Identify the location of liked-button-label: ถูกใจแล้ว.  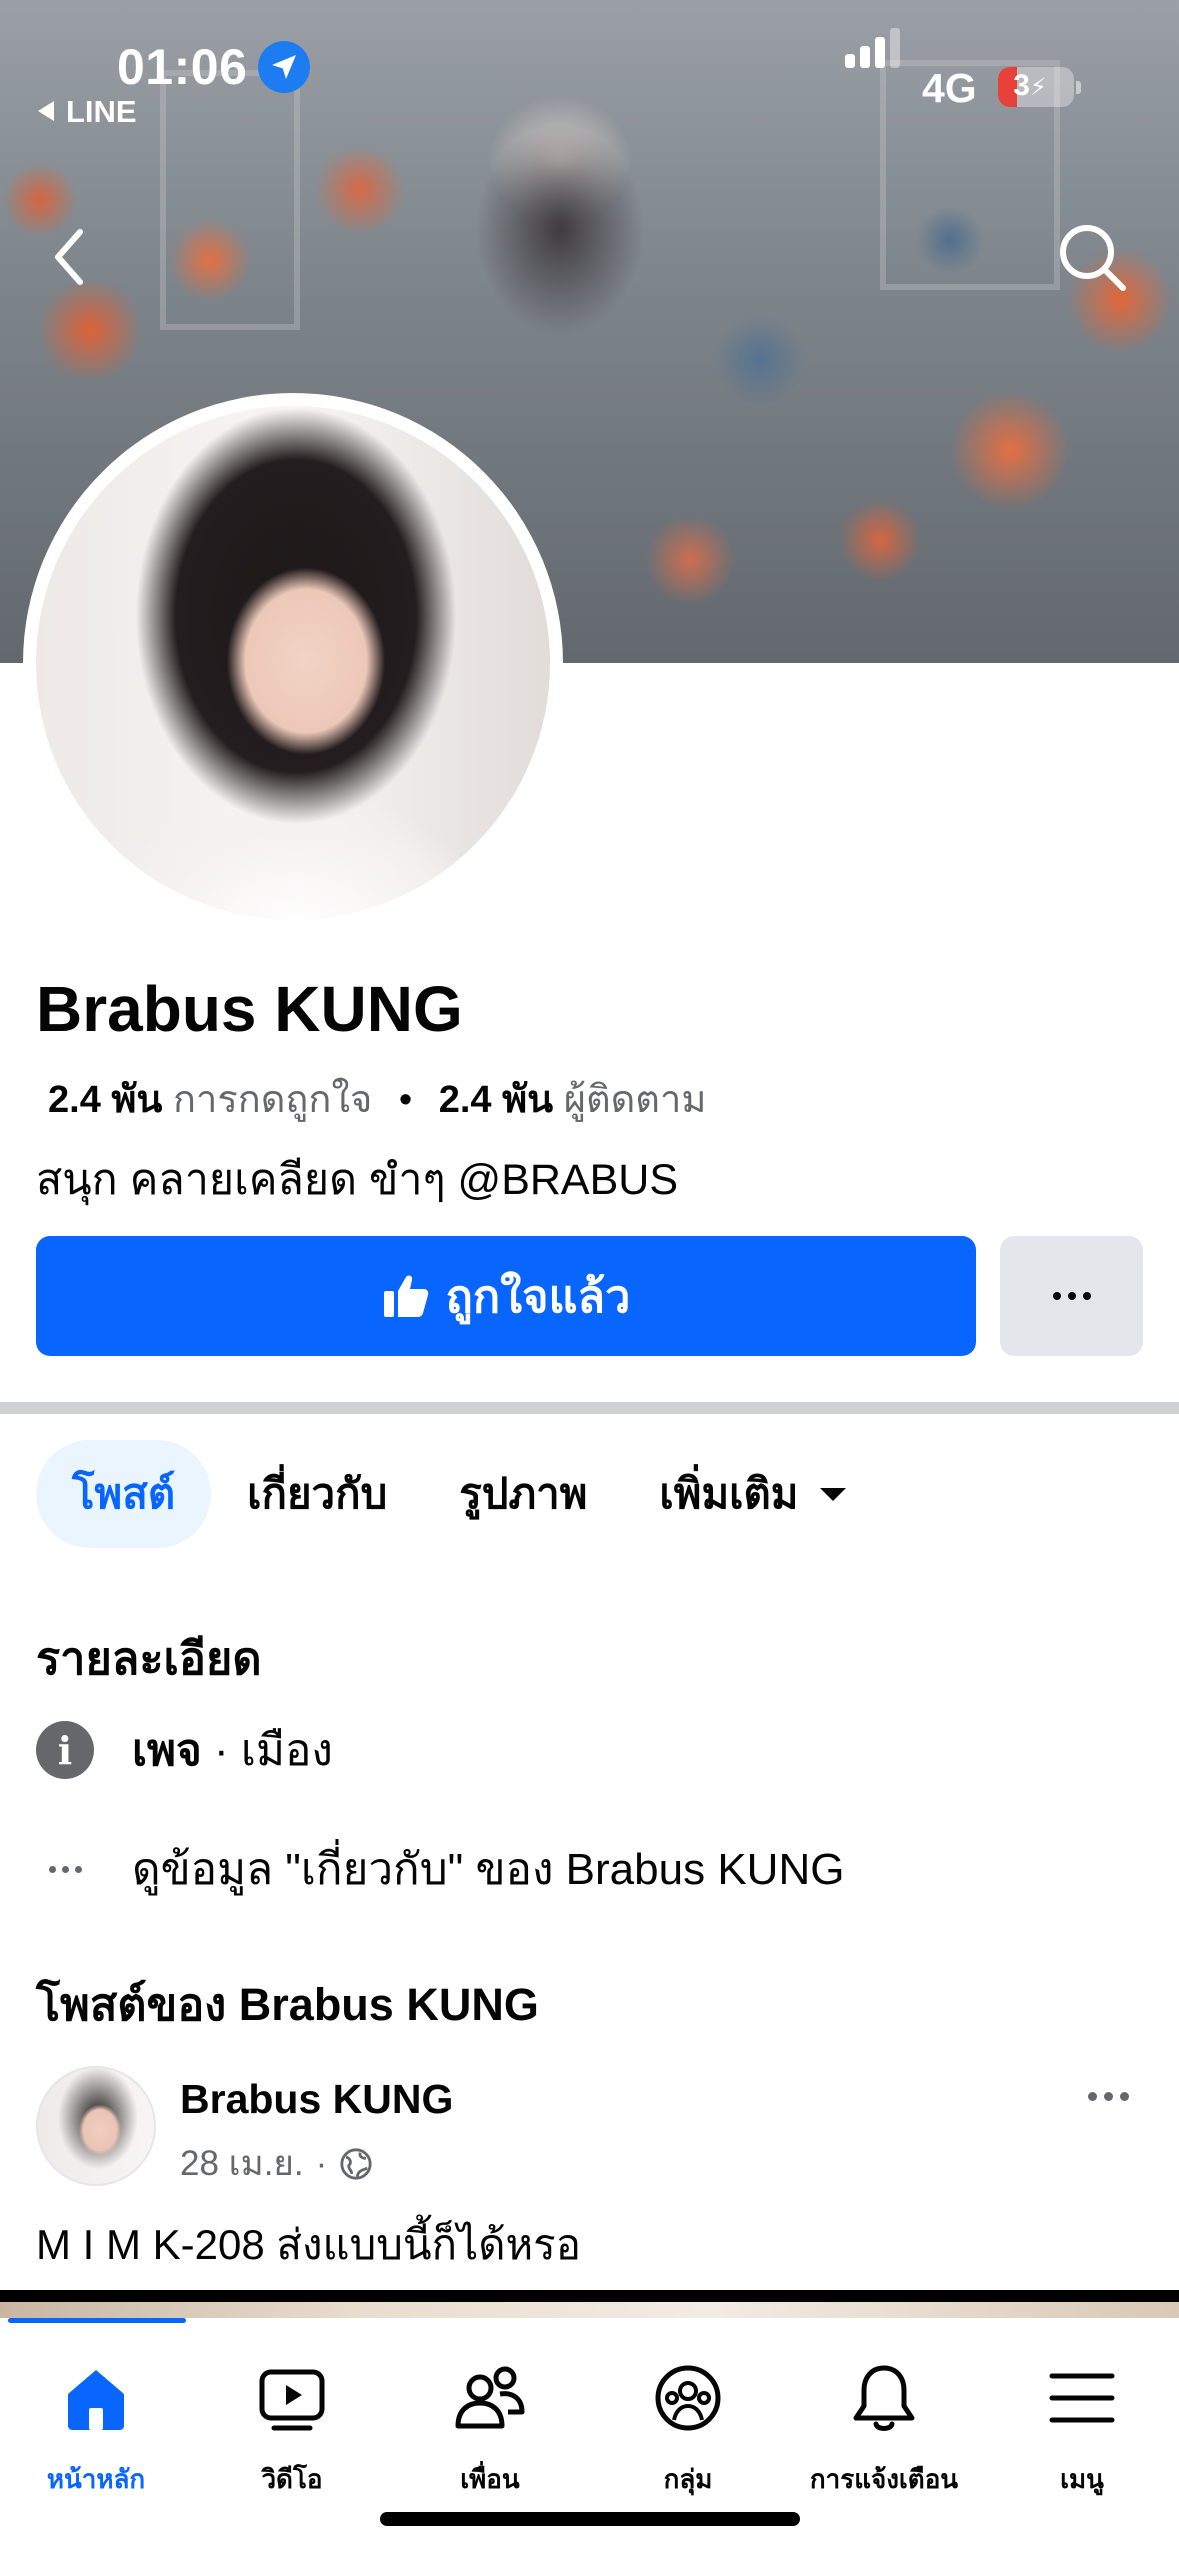
(538, 1296).